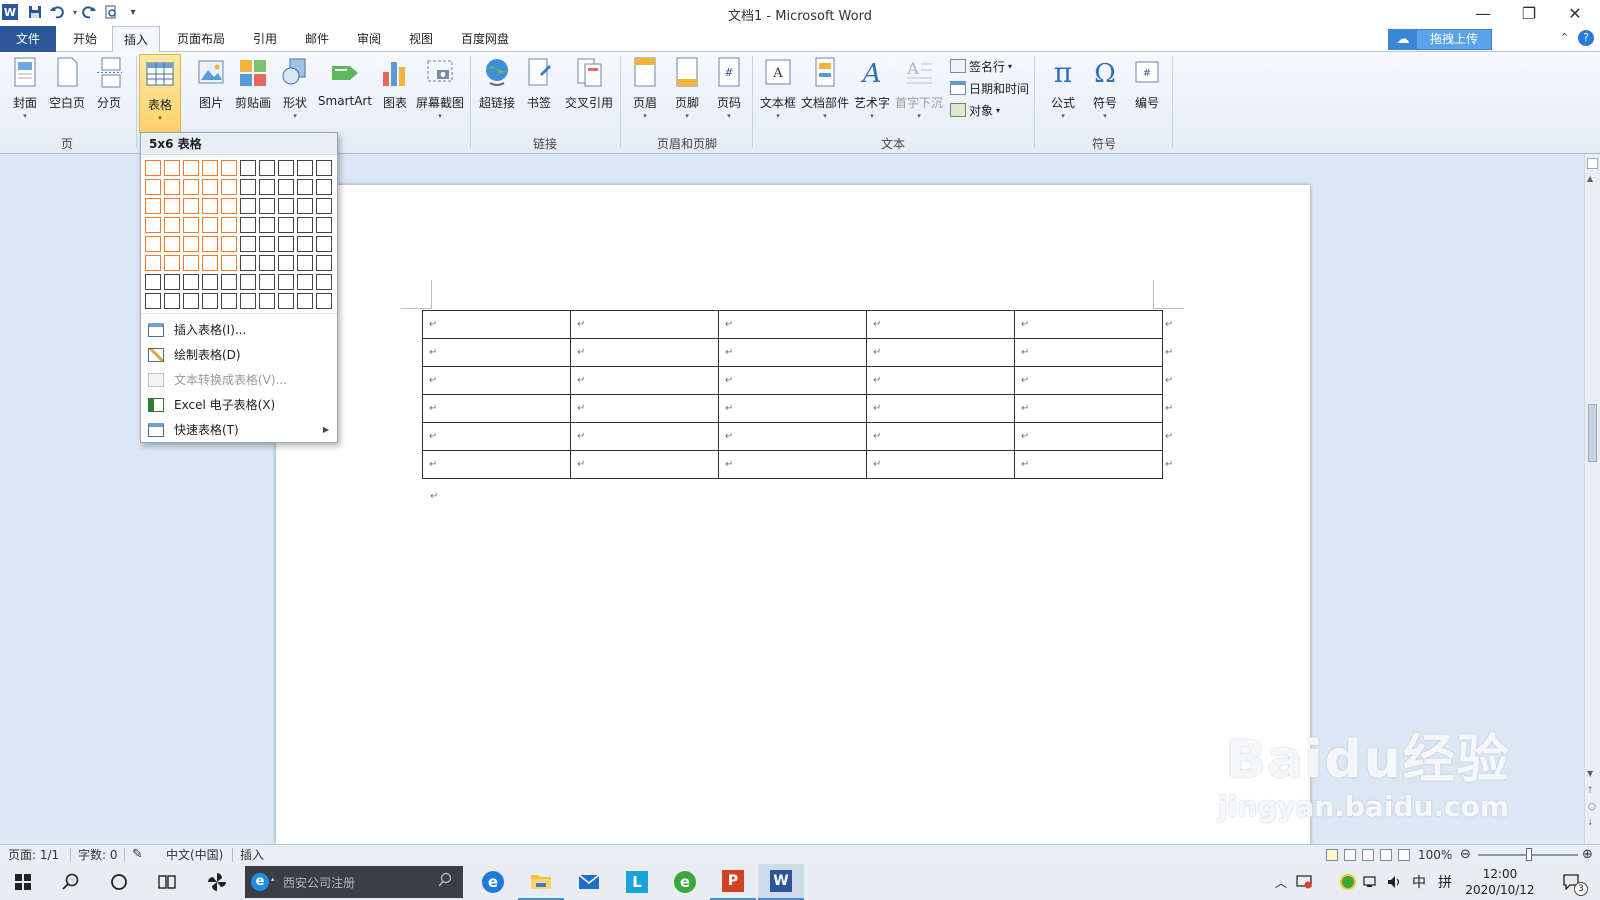 This screenshot has height=900, width=1600. Describe the element at coordinates (1105, 95) in the screenshot. I see `symbol-button: Ω 符号 ▾` at that location.